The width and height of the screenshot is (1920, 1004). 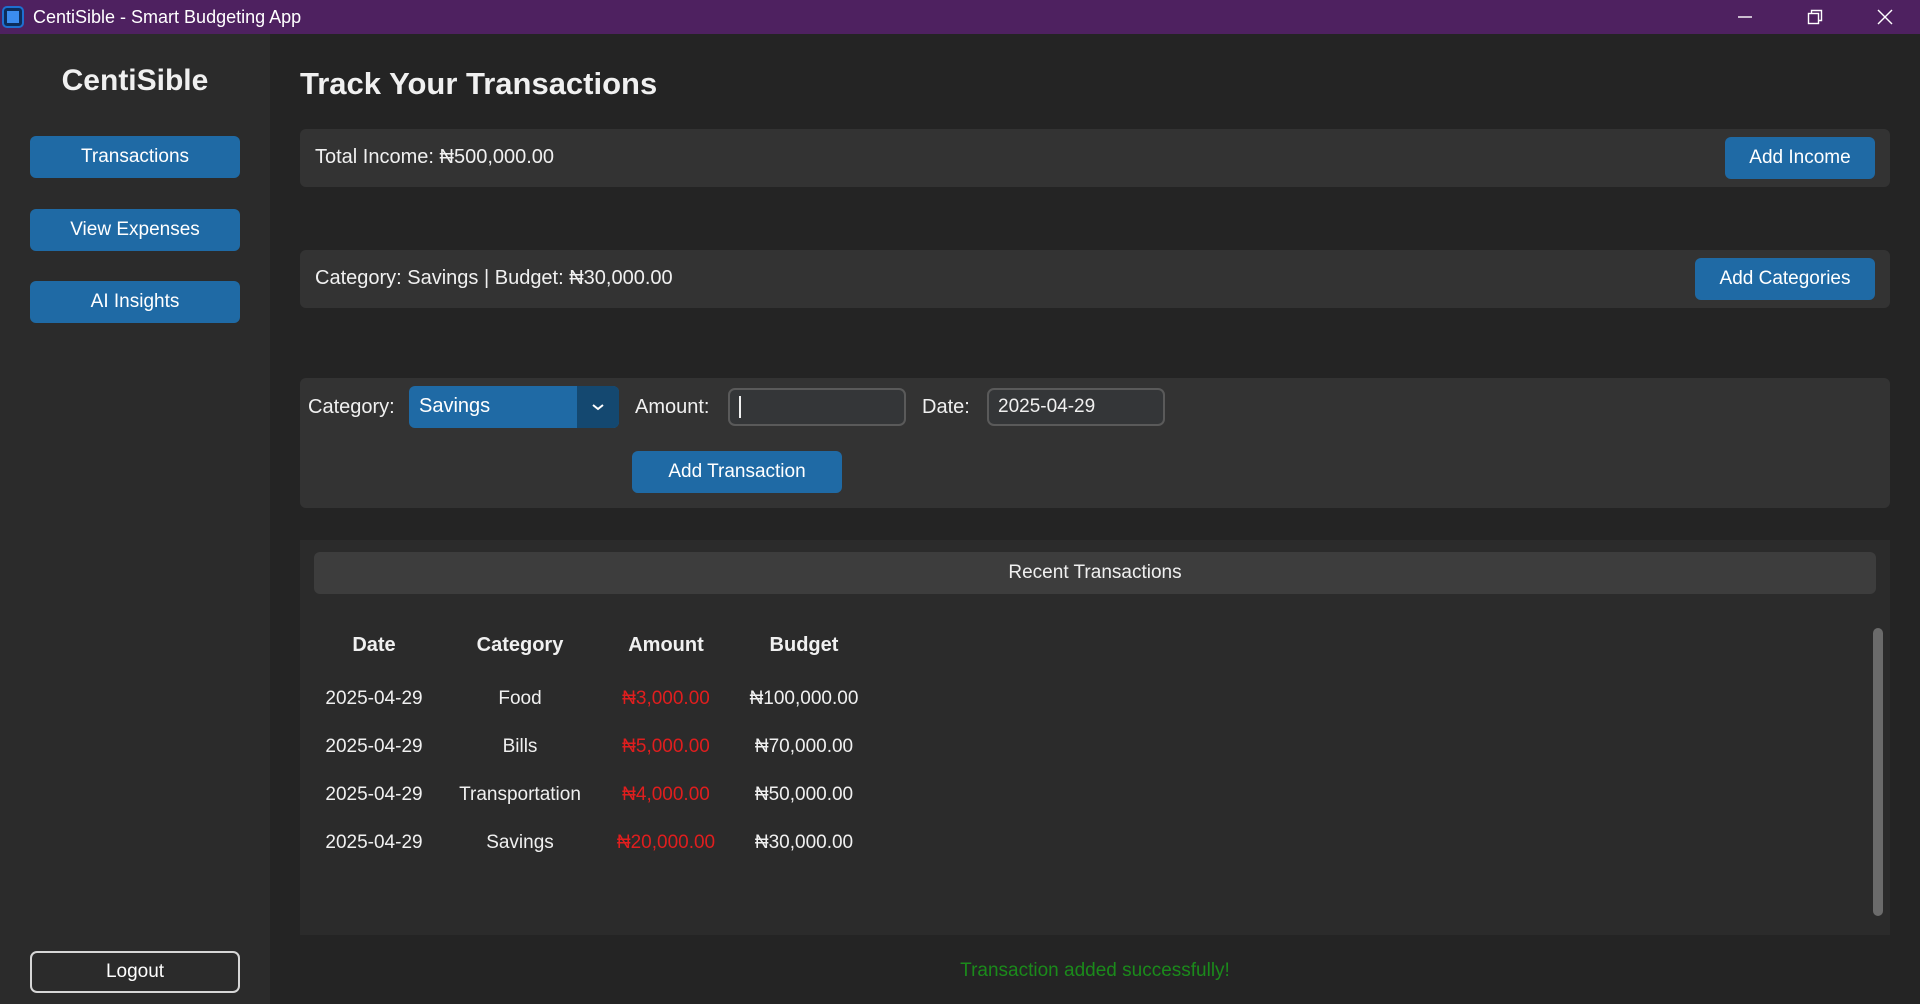 What do you see at coordinates (672, 407) in the screenshot?
I see `amount-label: Amount:` at bounding box center [672, 407].